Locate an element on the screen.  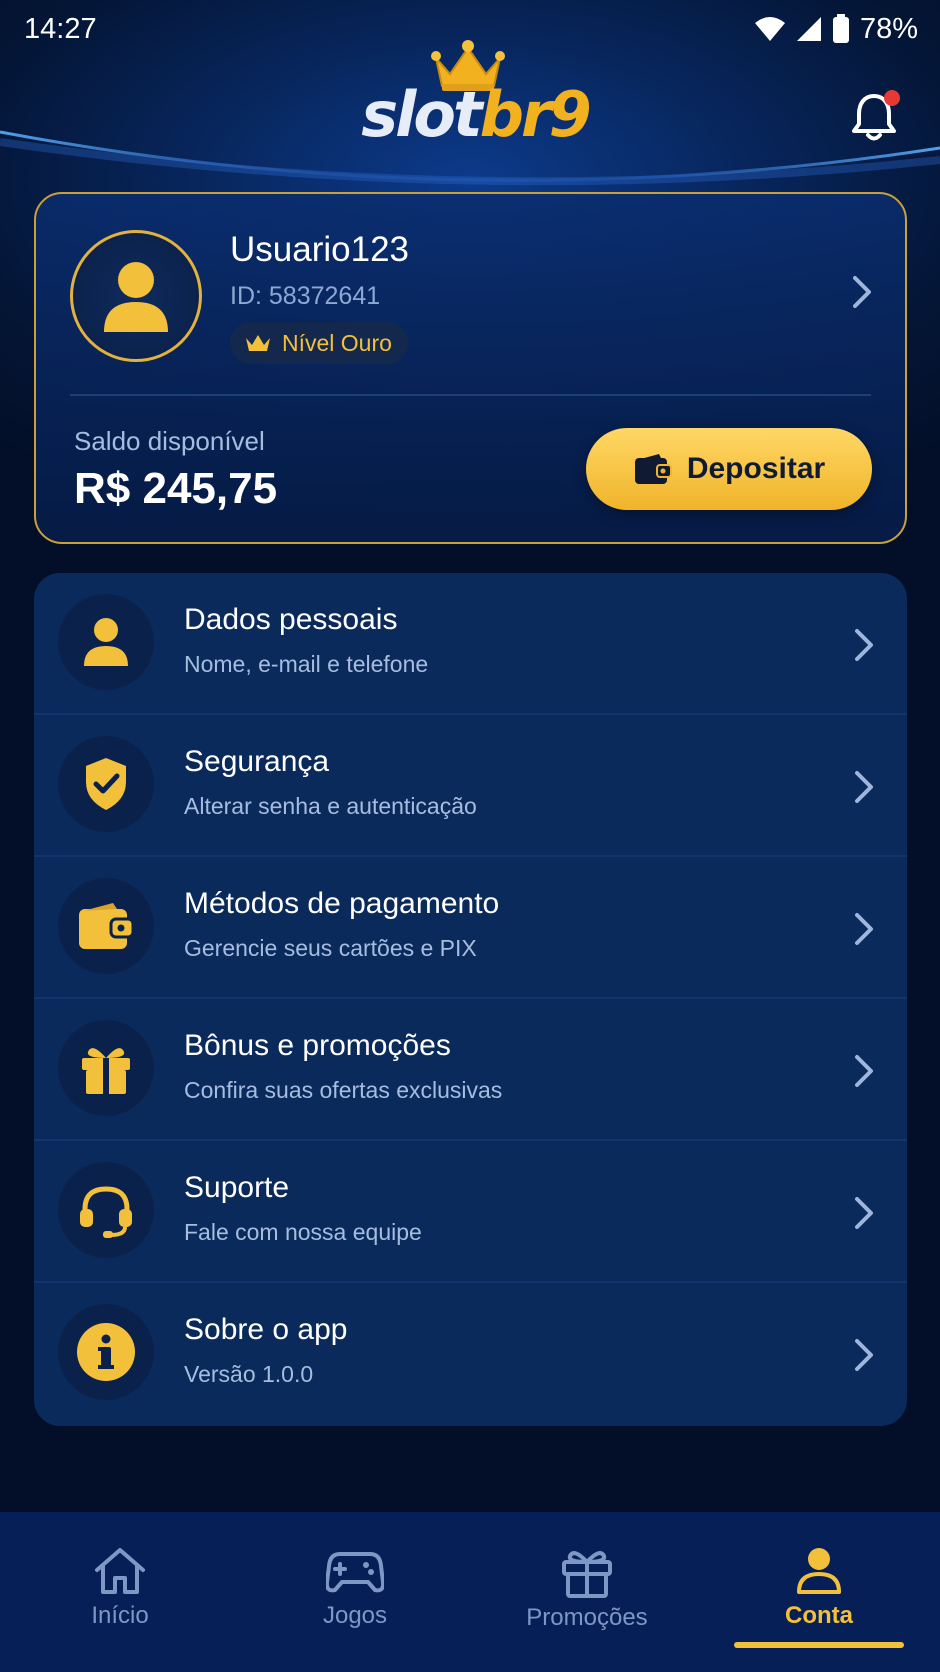
app-logo: slotbr9 is located at coordinates (475, 95).